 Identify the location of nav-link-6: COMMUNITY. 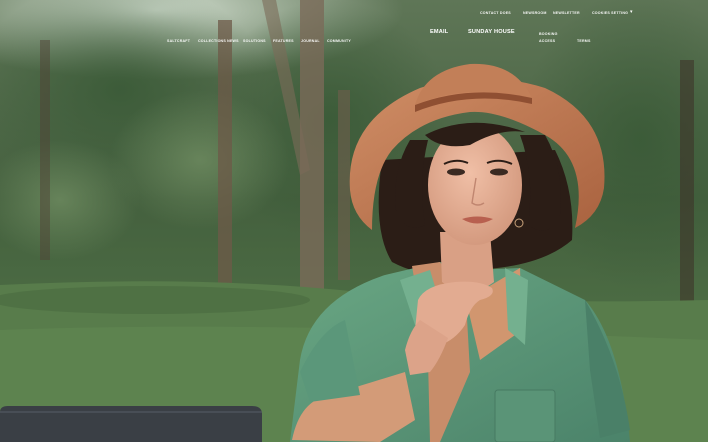
(339, 41).